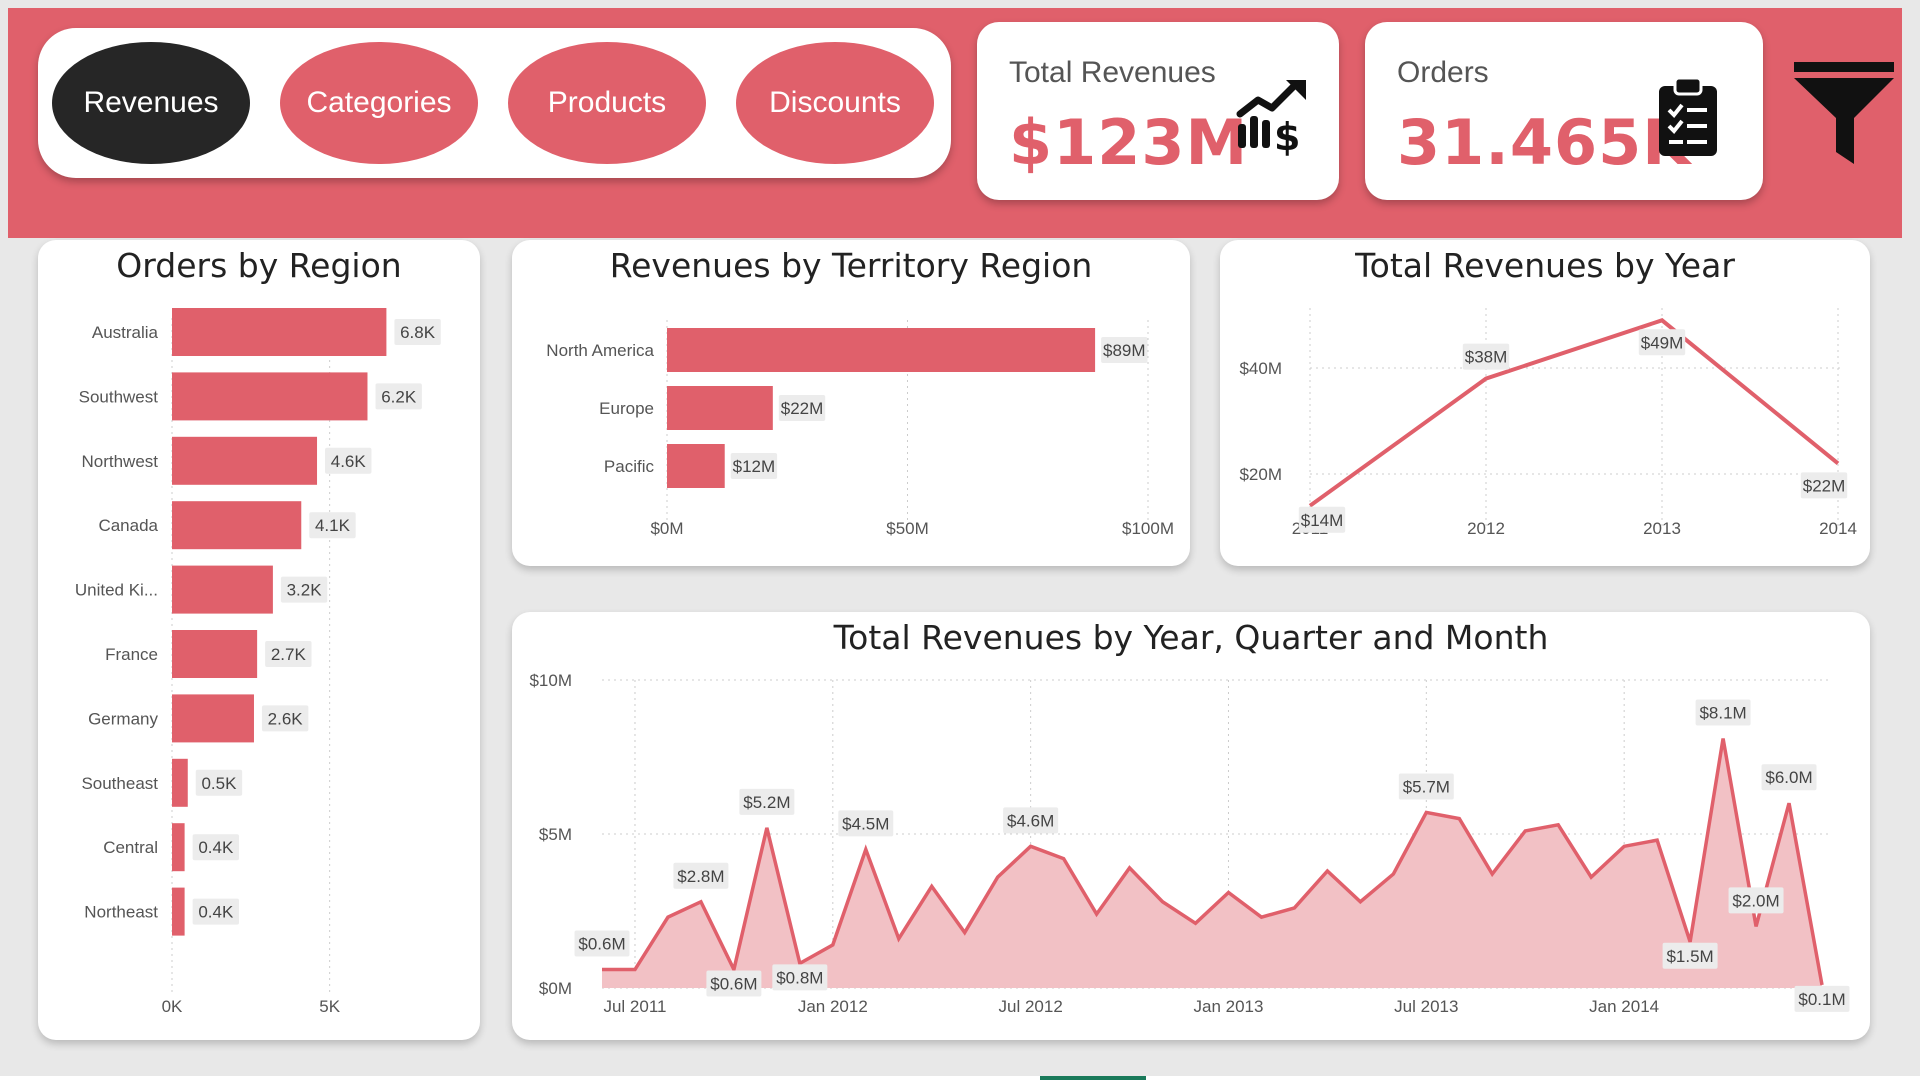  Describe the element at coordinates (151, 103) in the screenshot. I see `nav-button-revenues: Revenues` at that location.